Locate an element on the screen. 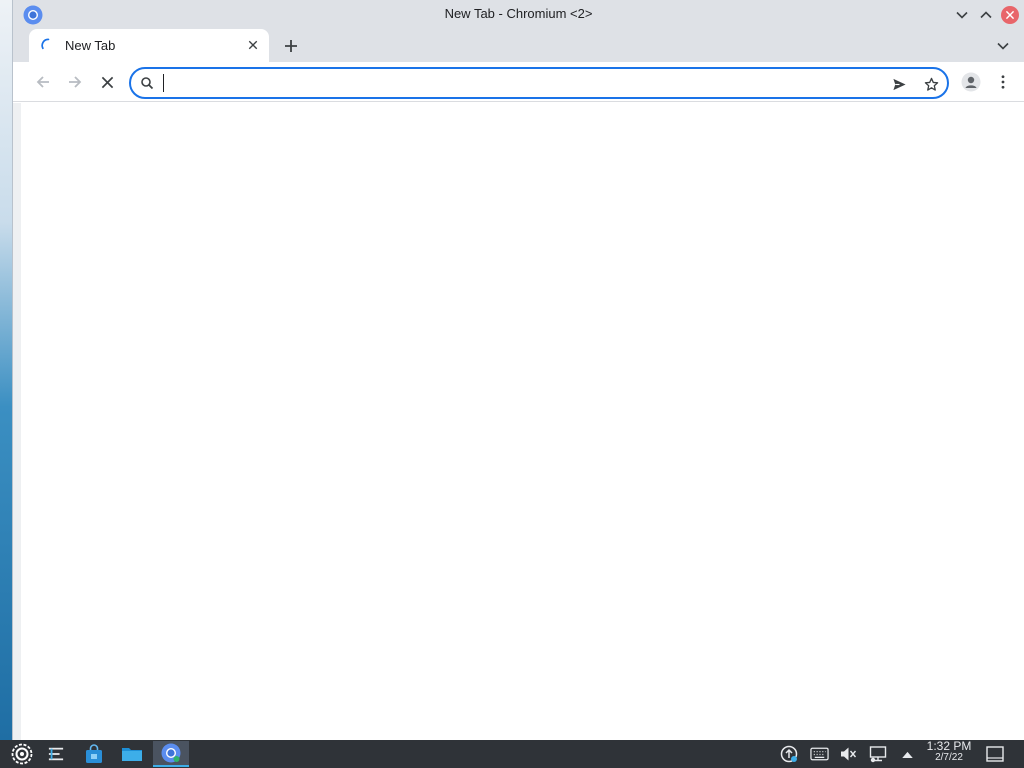 Image resolution: width=1024 pixels, height=768 pixels. app-launcher-button is located at coordinates (22, 754).